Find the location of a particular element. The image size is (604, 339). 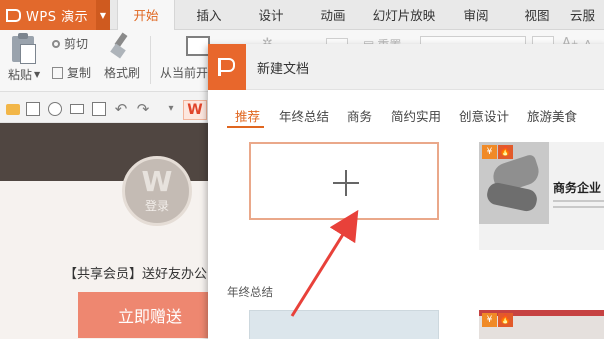

open-icon is located at coordinates (13, 109).